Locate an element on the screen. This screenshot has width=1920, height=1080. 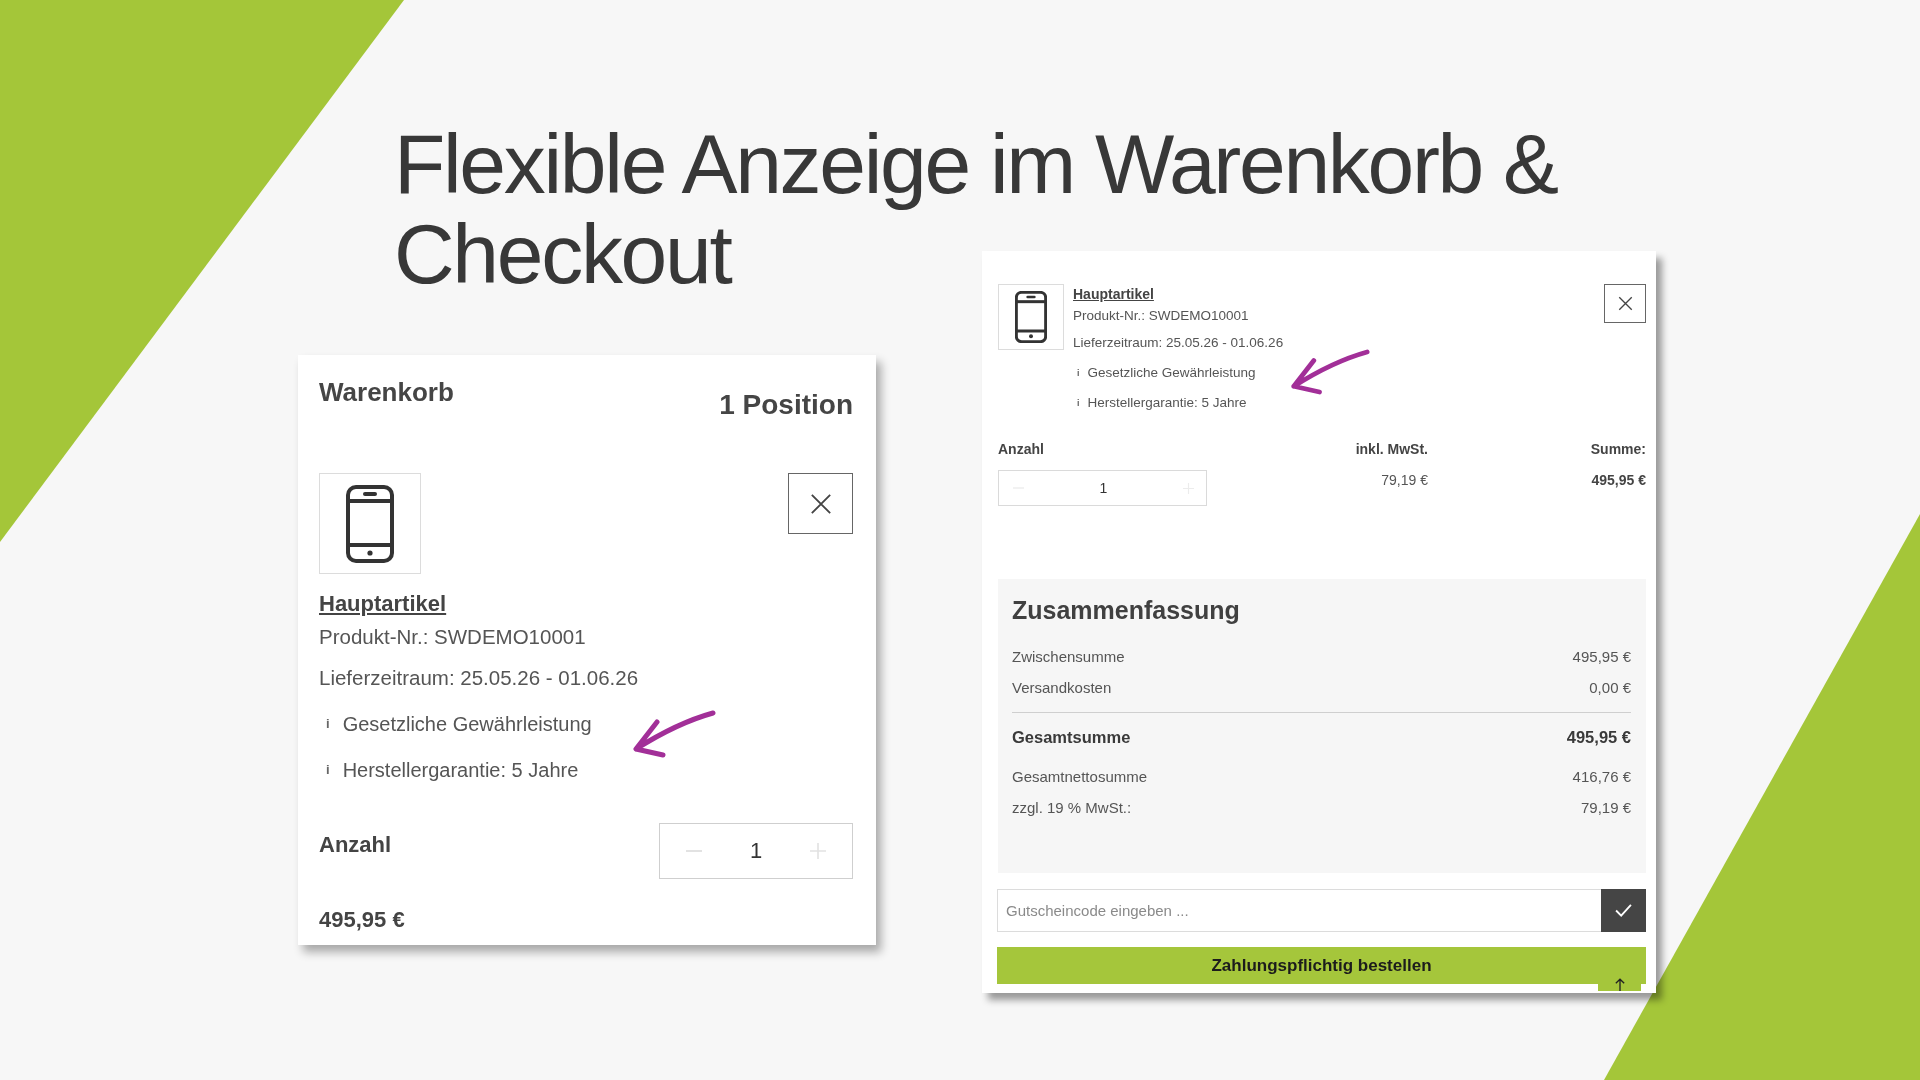
check-icon is located at coordinates (1623, 910).